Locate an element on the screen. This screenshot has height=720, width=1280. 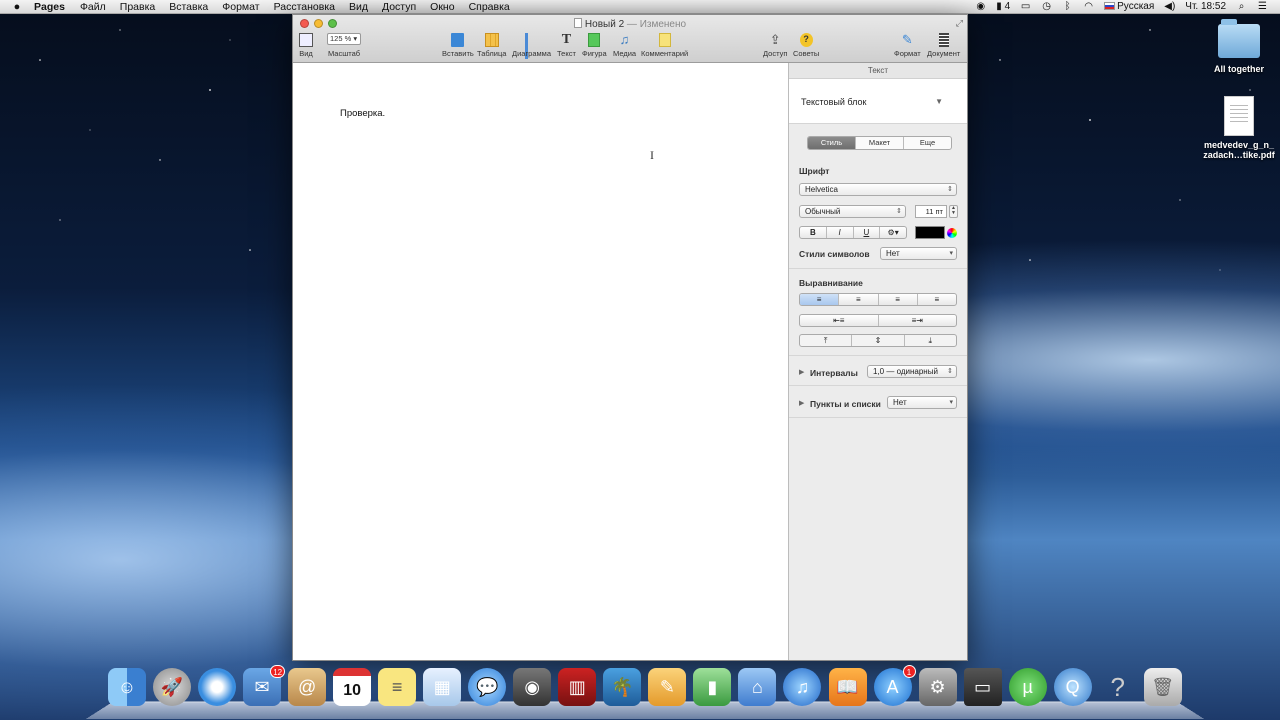
italic-button: I is located at coordinates (840, 232).